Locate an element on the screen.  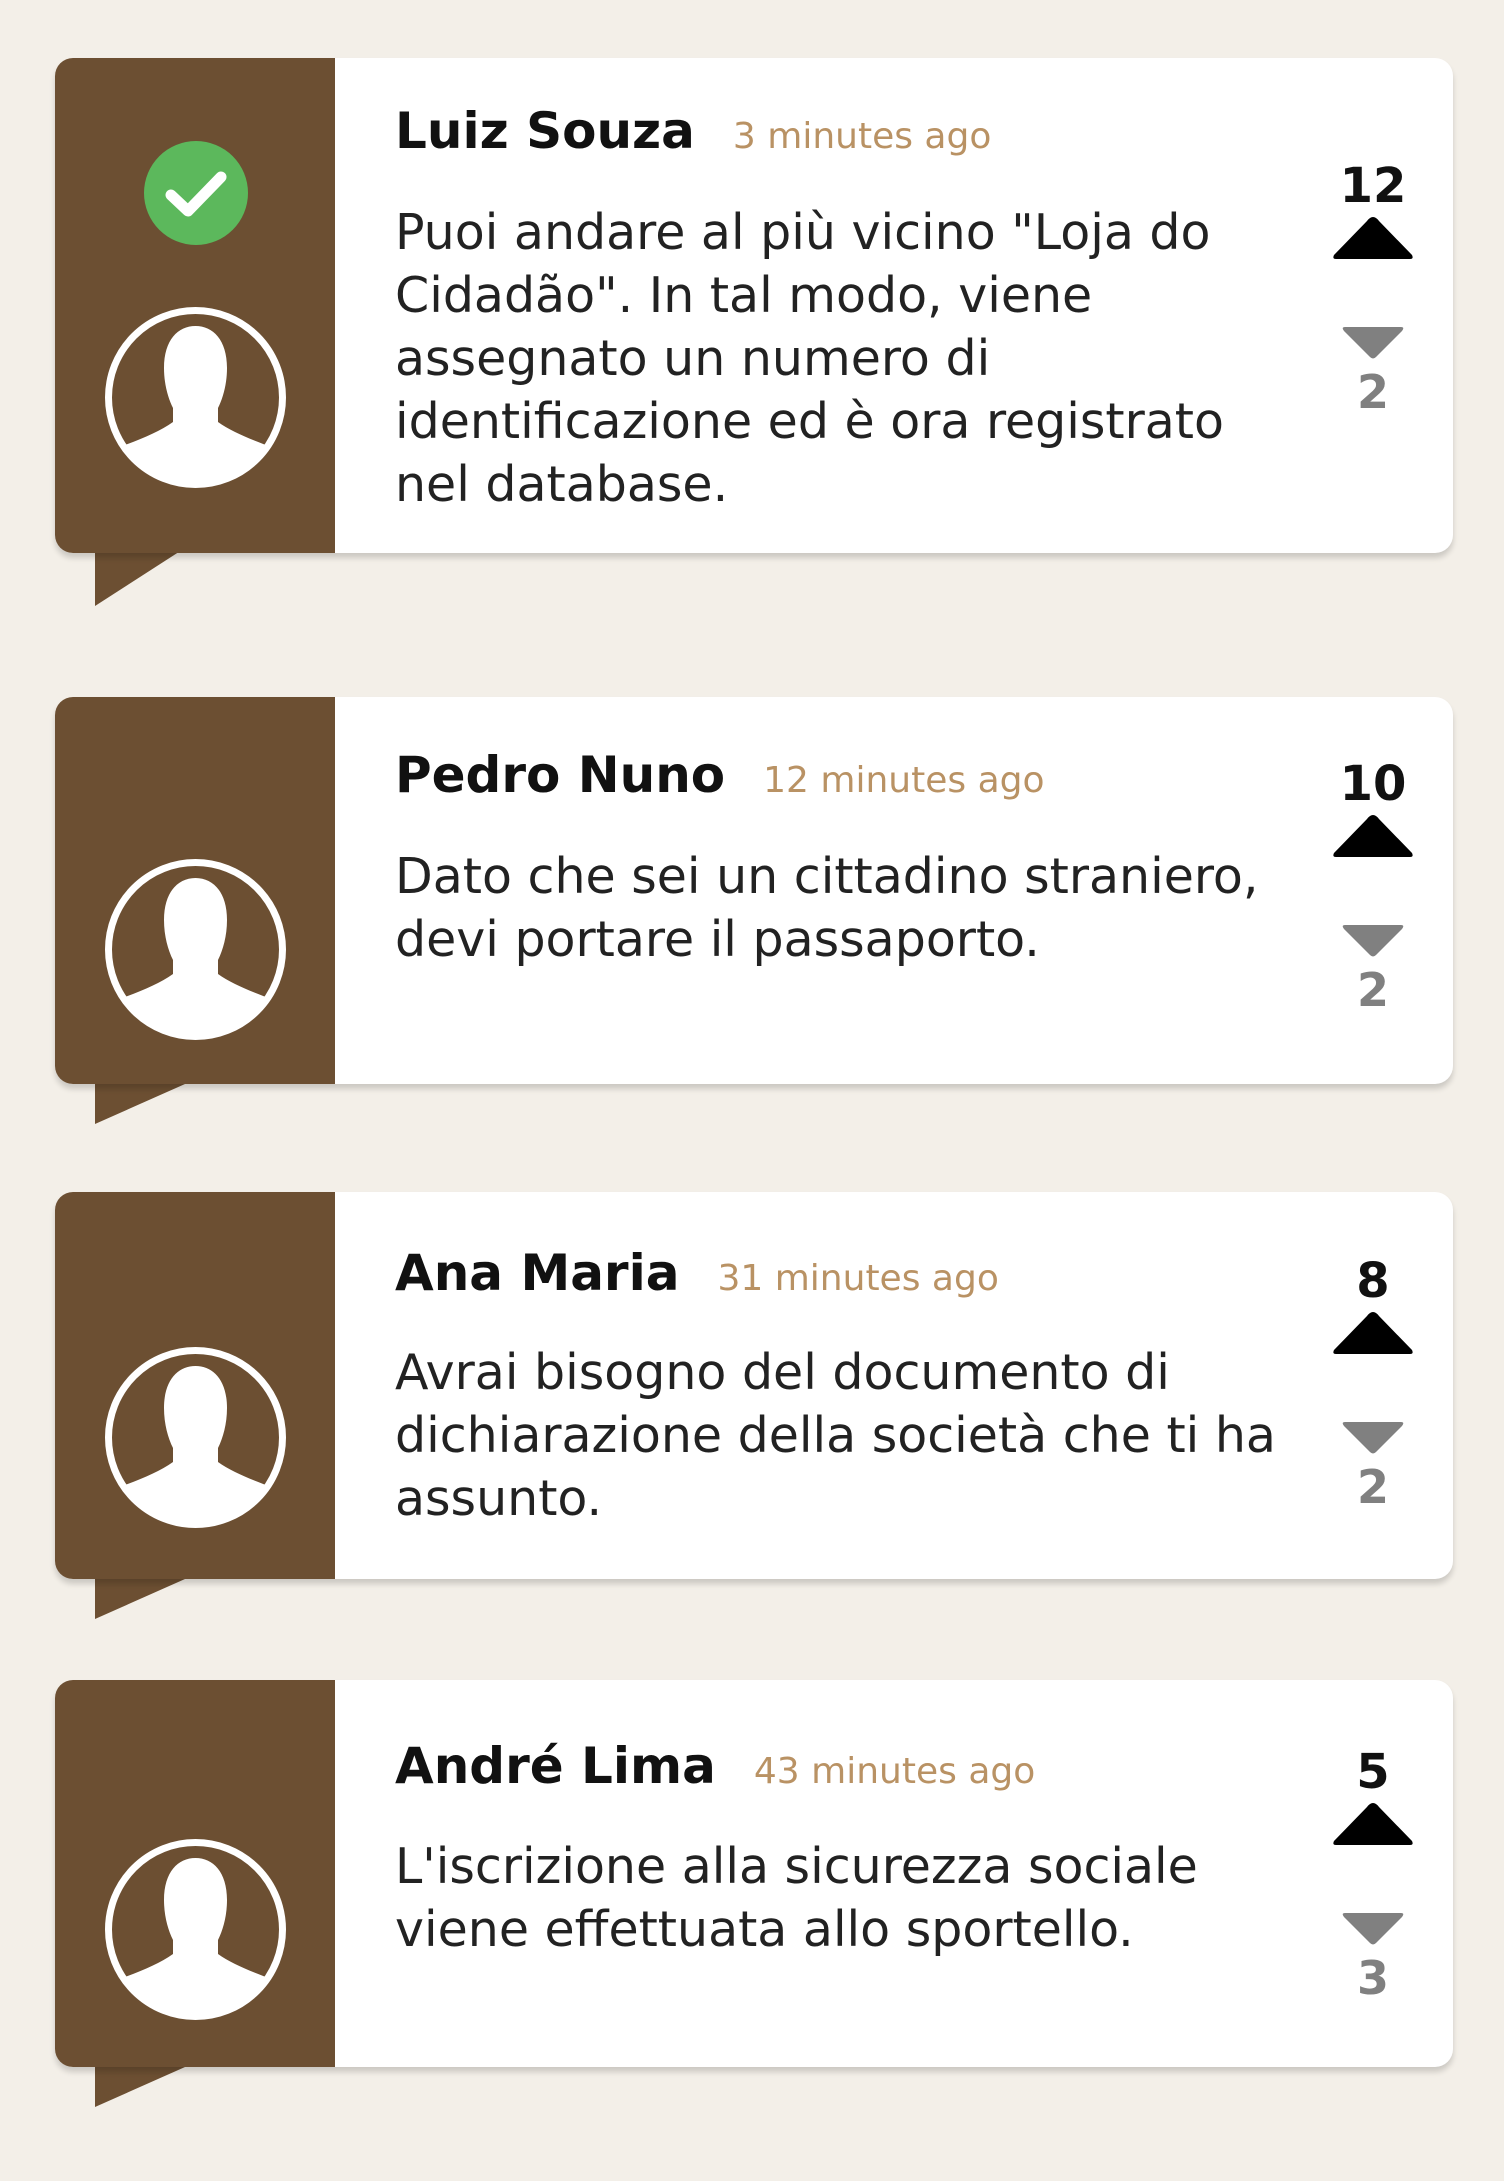
upvote-count: 5 is located at coordinates (1373, 1772).